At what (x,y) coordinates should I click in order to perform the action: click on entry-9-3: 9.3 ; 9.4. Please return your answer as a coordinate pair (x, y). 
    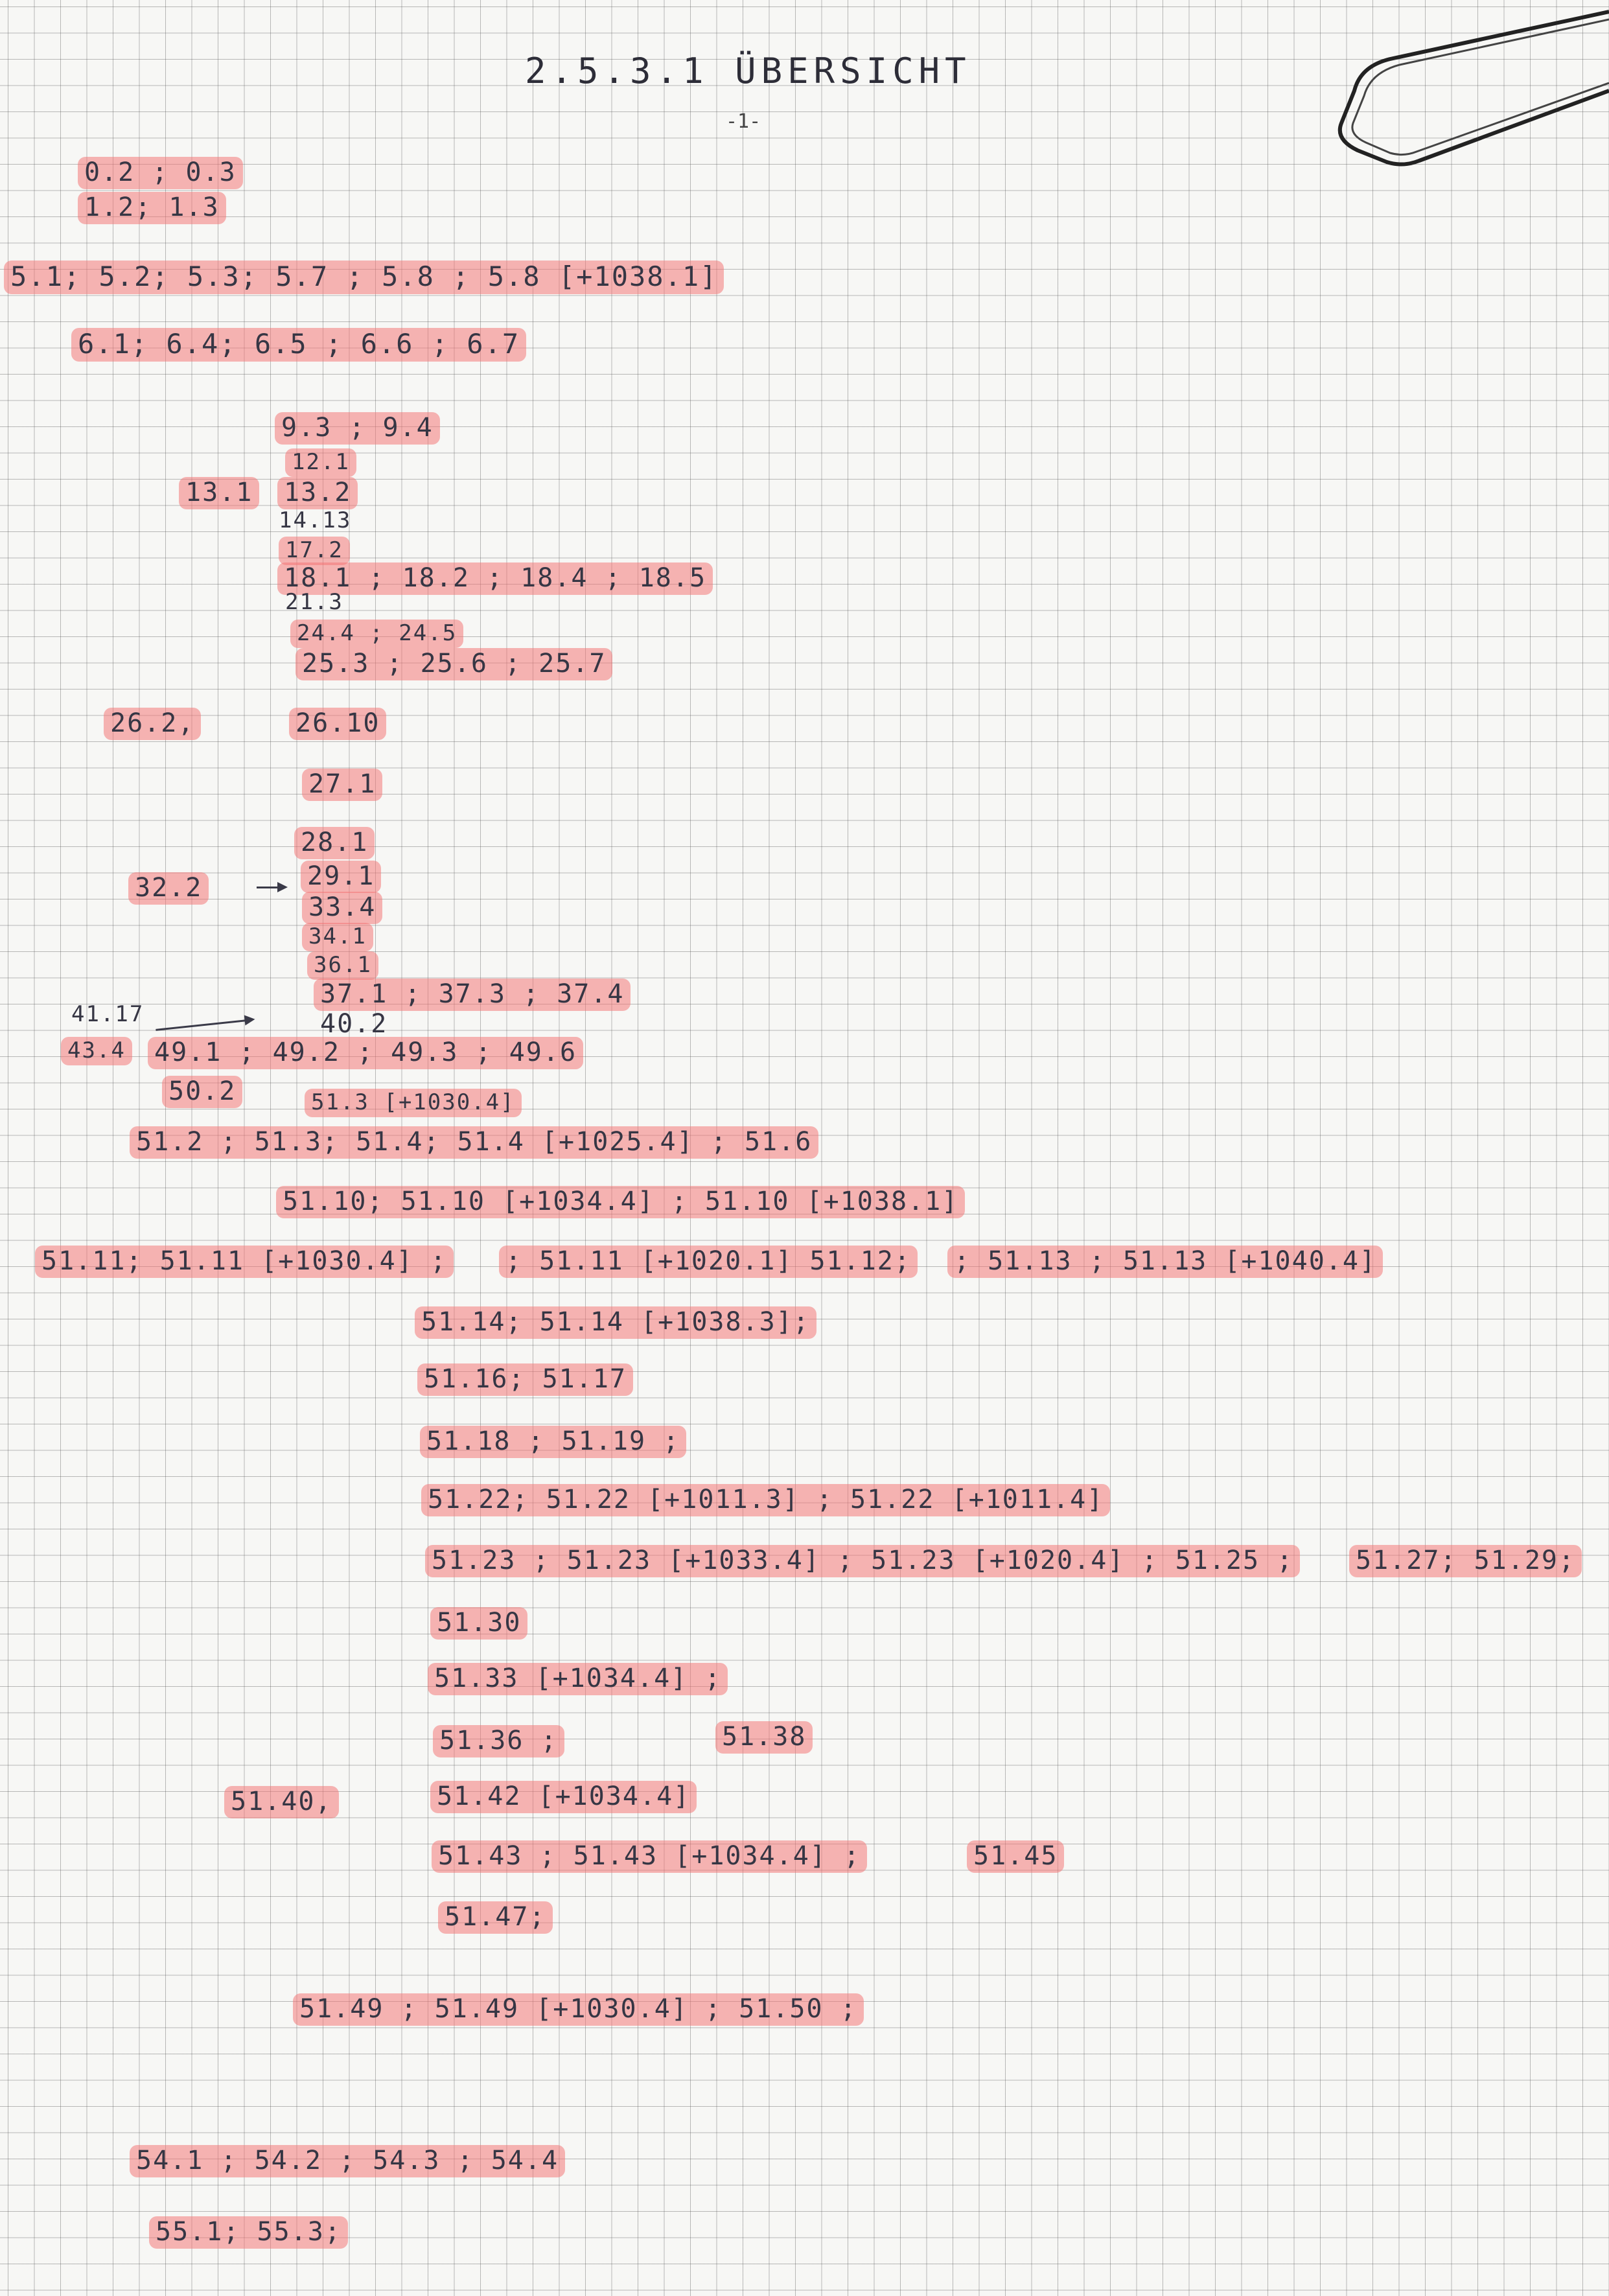
    Looking at the image, I should click on (357, 428).